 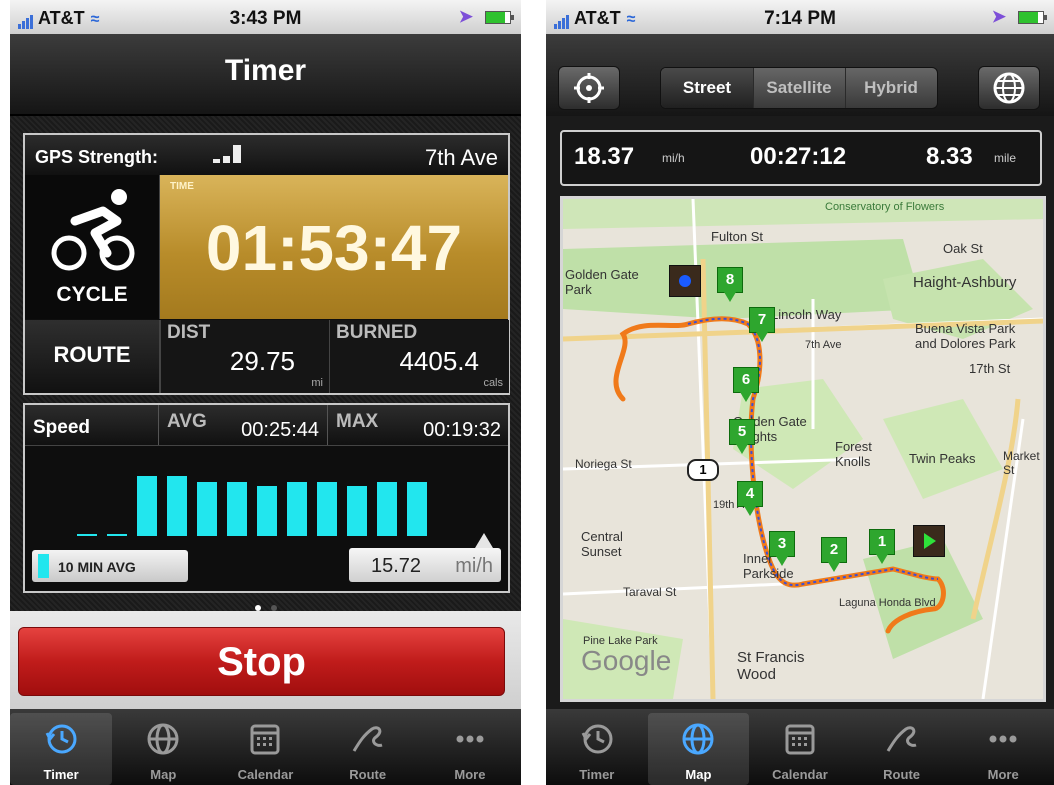 I want to click on burned-label: BURNED, so click(x=377, y=332).